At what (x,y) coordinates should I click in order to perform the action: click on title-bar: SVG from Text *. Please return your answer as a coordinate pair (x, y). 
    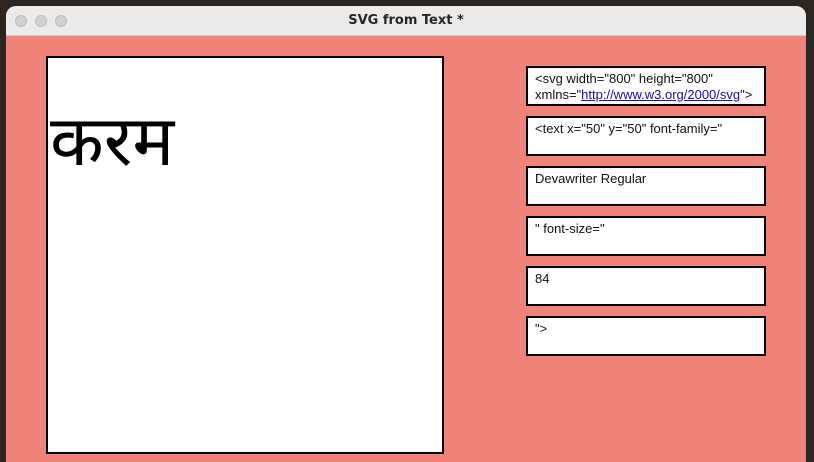
    Looking at the image, I should click on (406, 21).